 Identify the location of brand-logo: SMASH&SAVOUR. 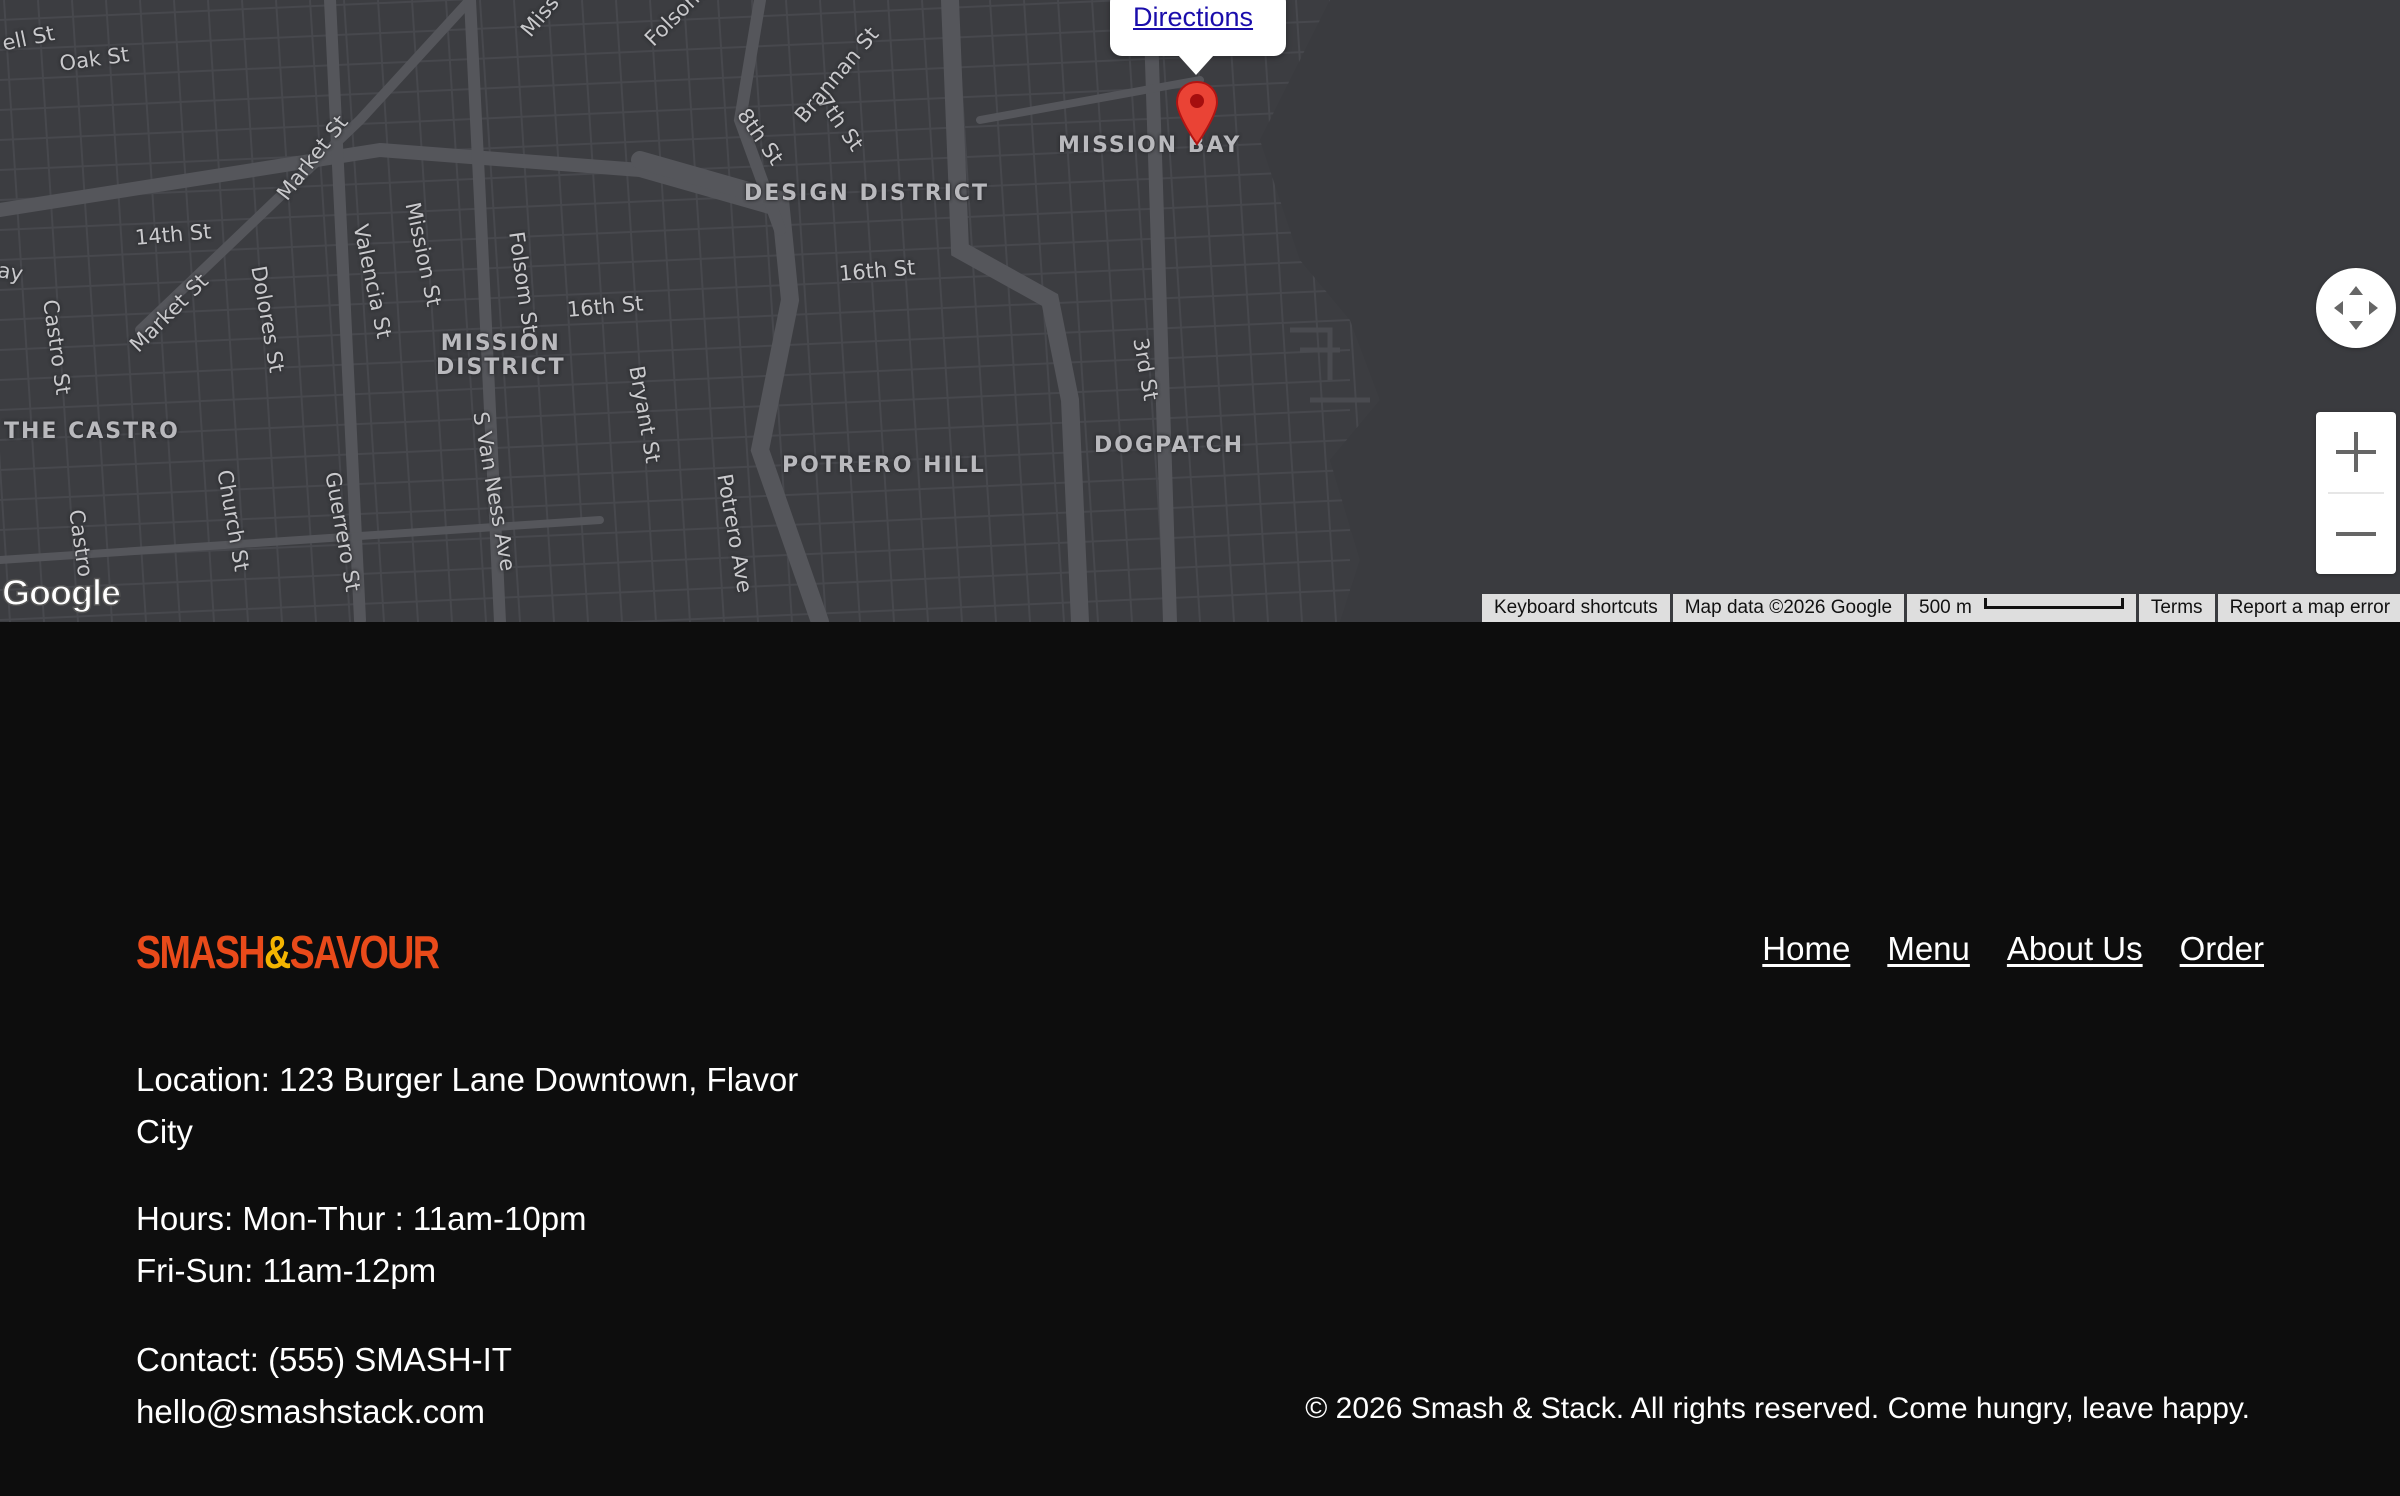
(288, 952).